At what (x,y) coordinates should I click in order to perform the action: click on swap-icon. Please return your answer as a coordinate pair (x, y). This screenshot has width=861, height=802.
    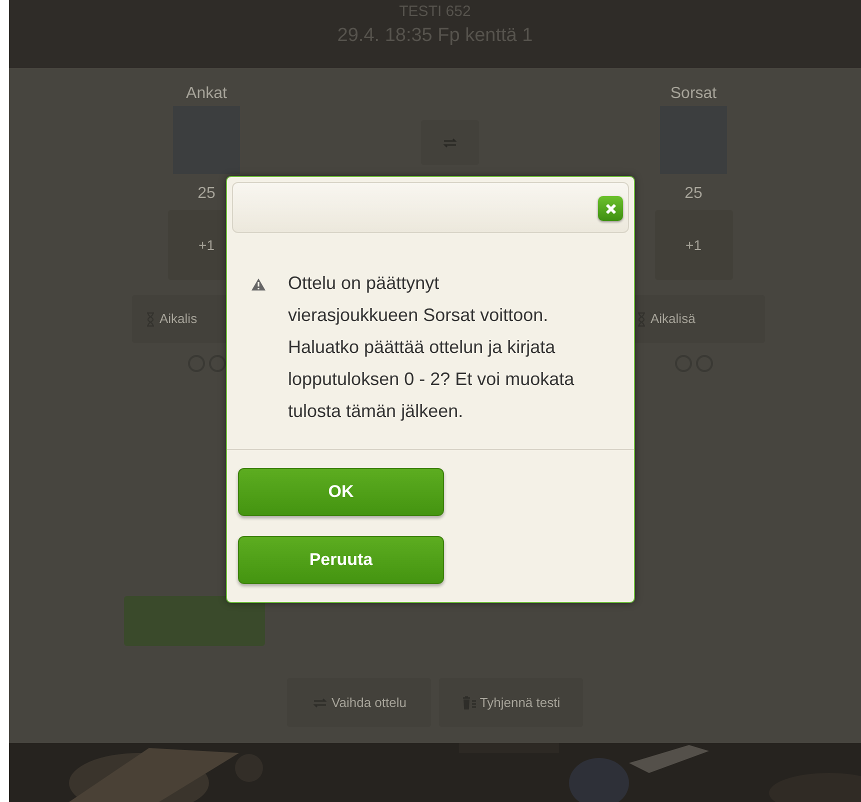
    Looking at the image, I should click on (450, 143).